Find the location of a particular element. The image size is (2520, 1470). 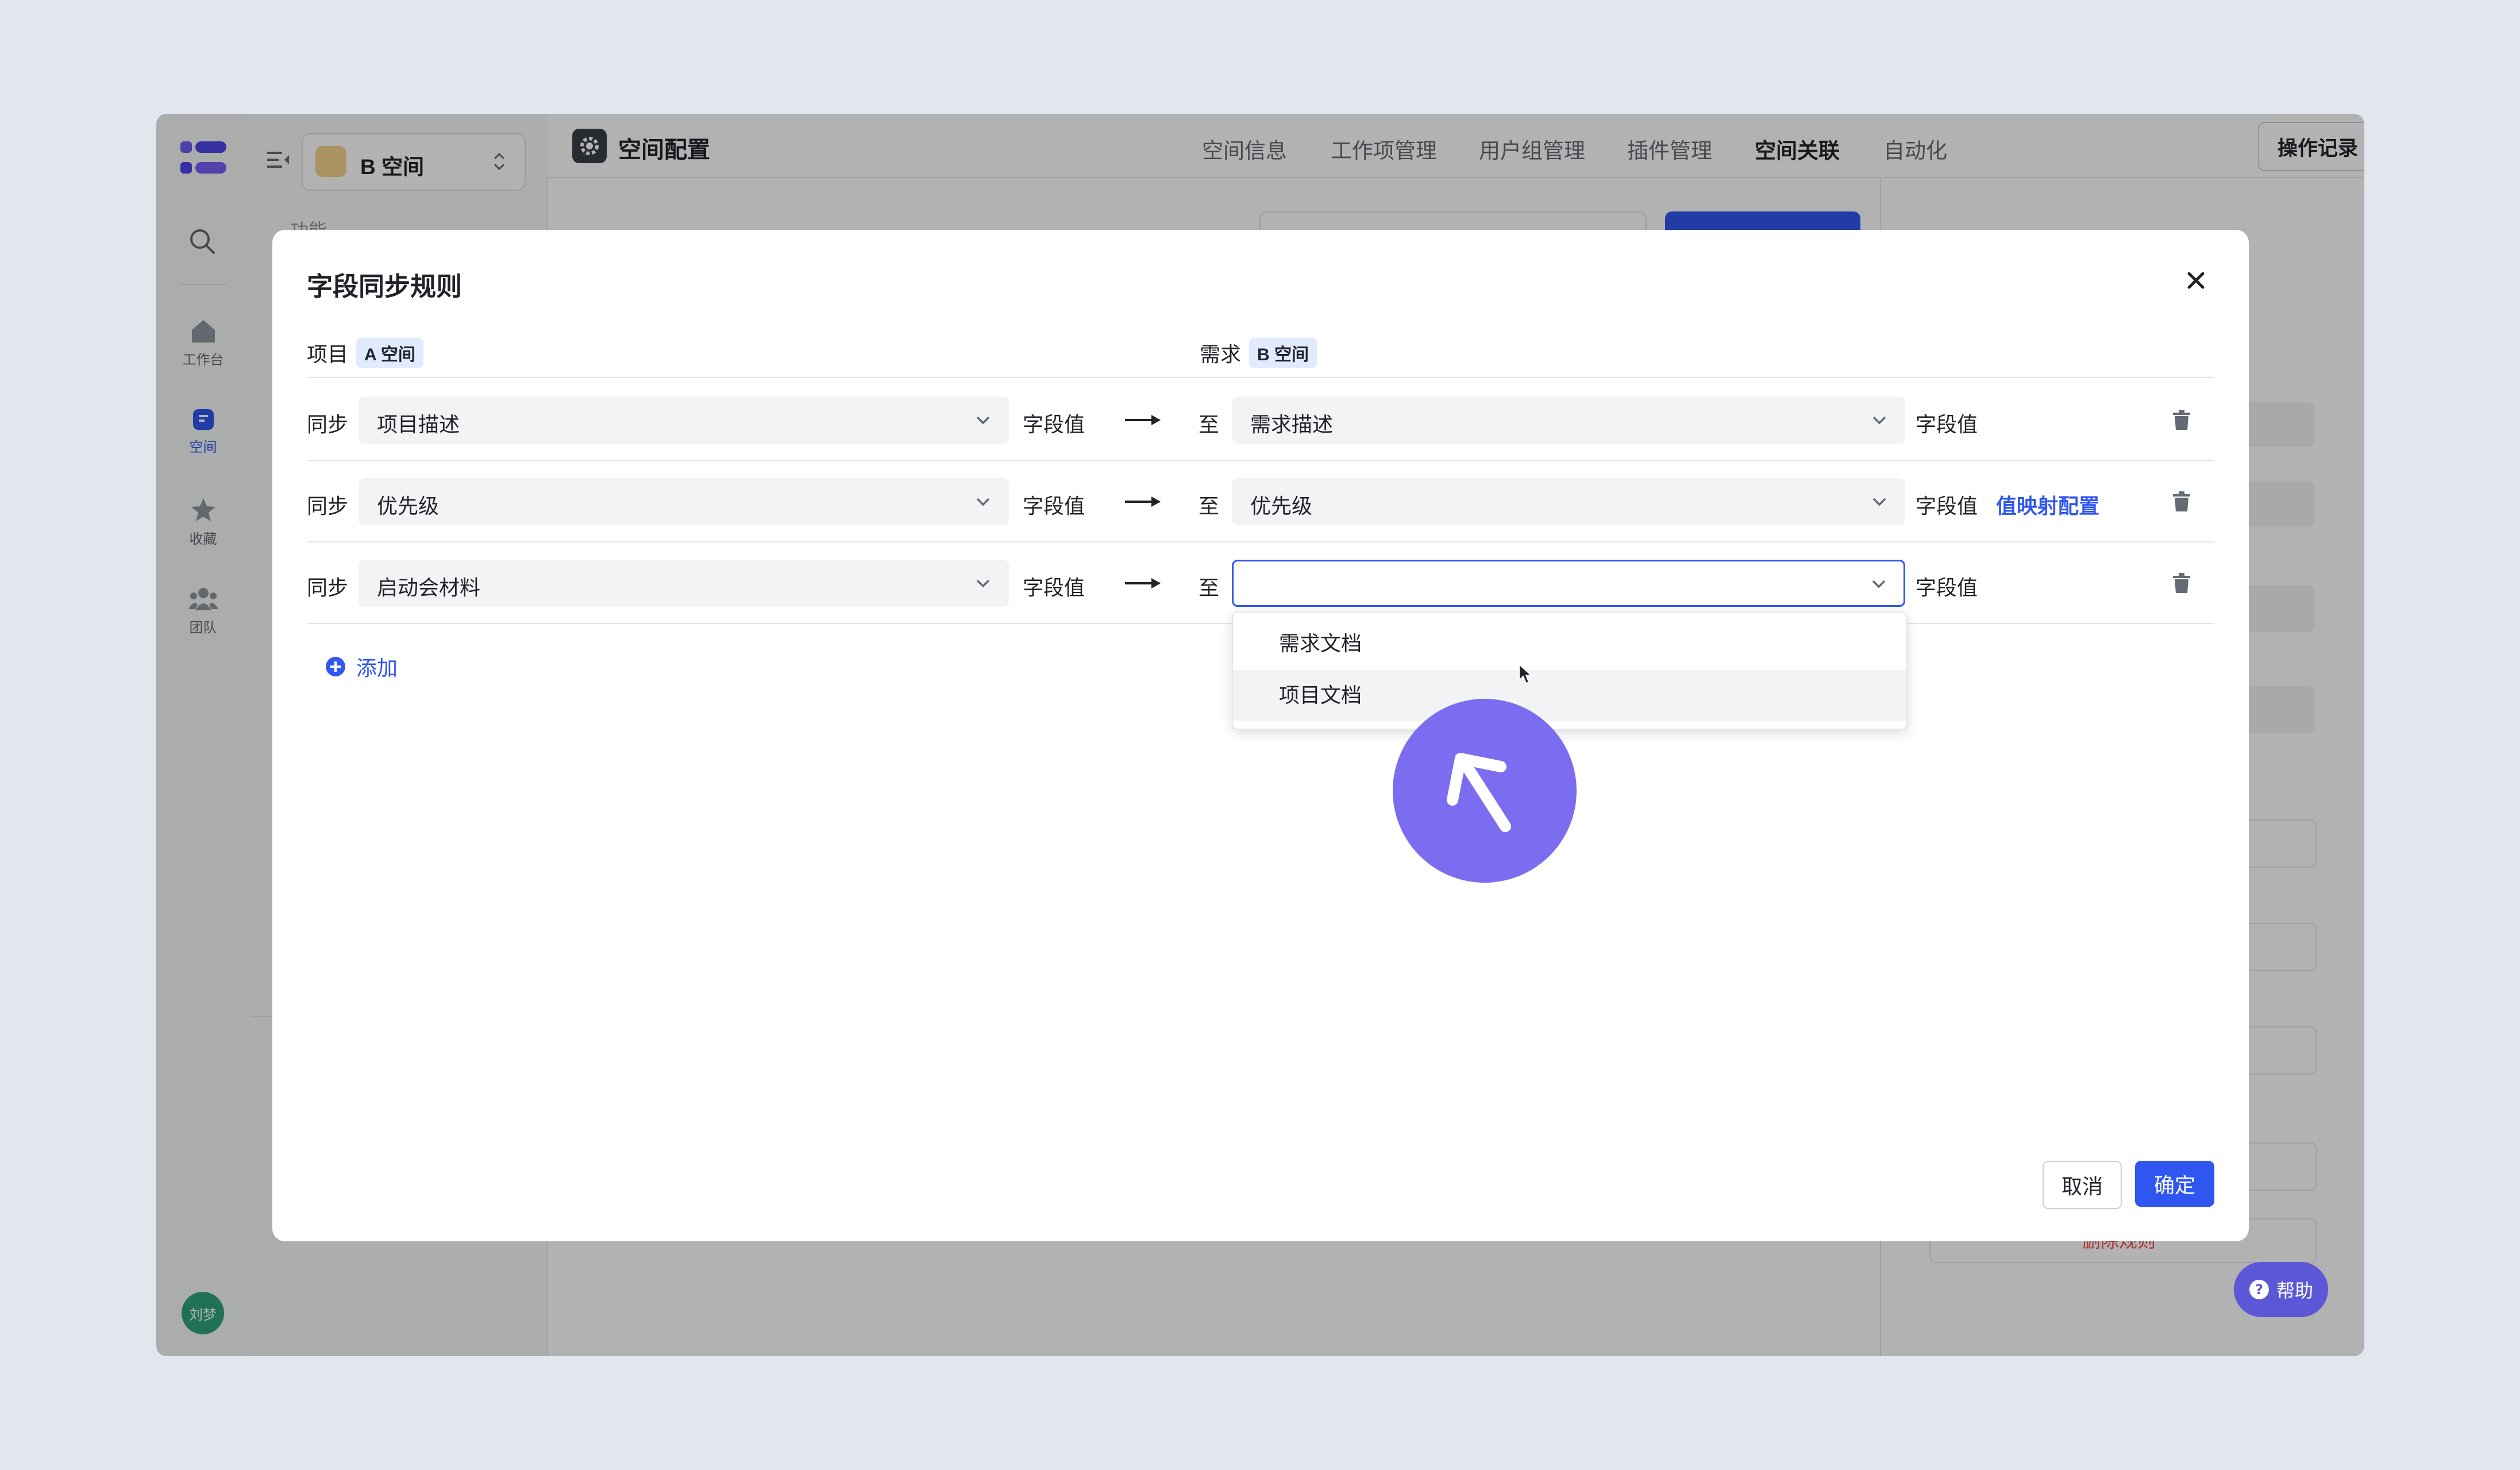

source-column-header: 项目 A 空间 is located at coordinates (365, 353).